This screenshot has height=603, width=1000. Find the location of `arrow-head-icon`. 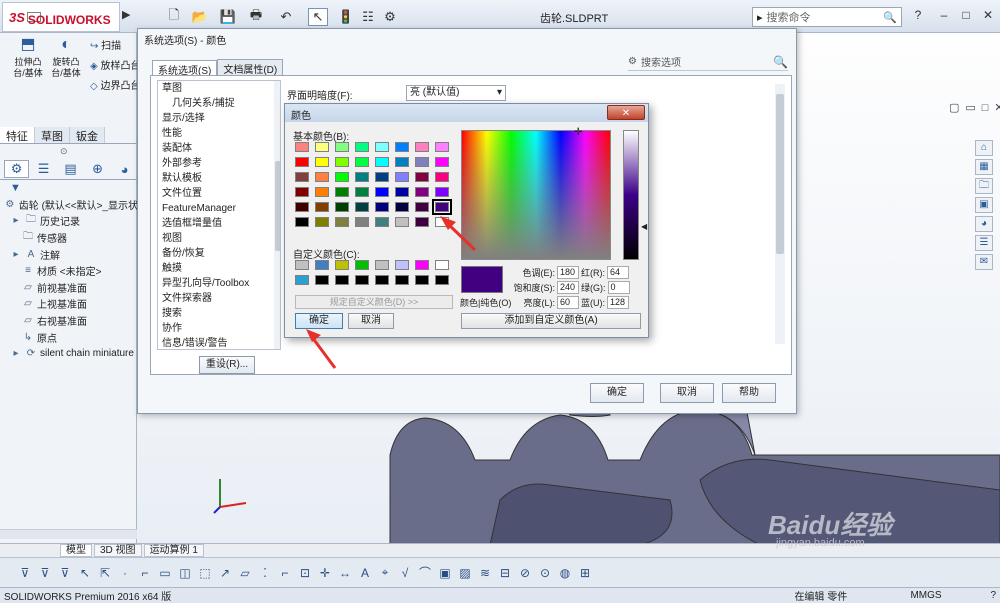

arrow-head-icon is located at coordinates (313, 335).